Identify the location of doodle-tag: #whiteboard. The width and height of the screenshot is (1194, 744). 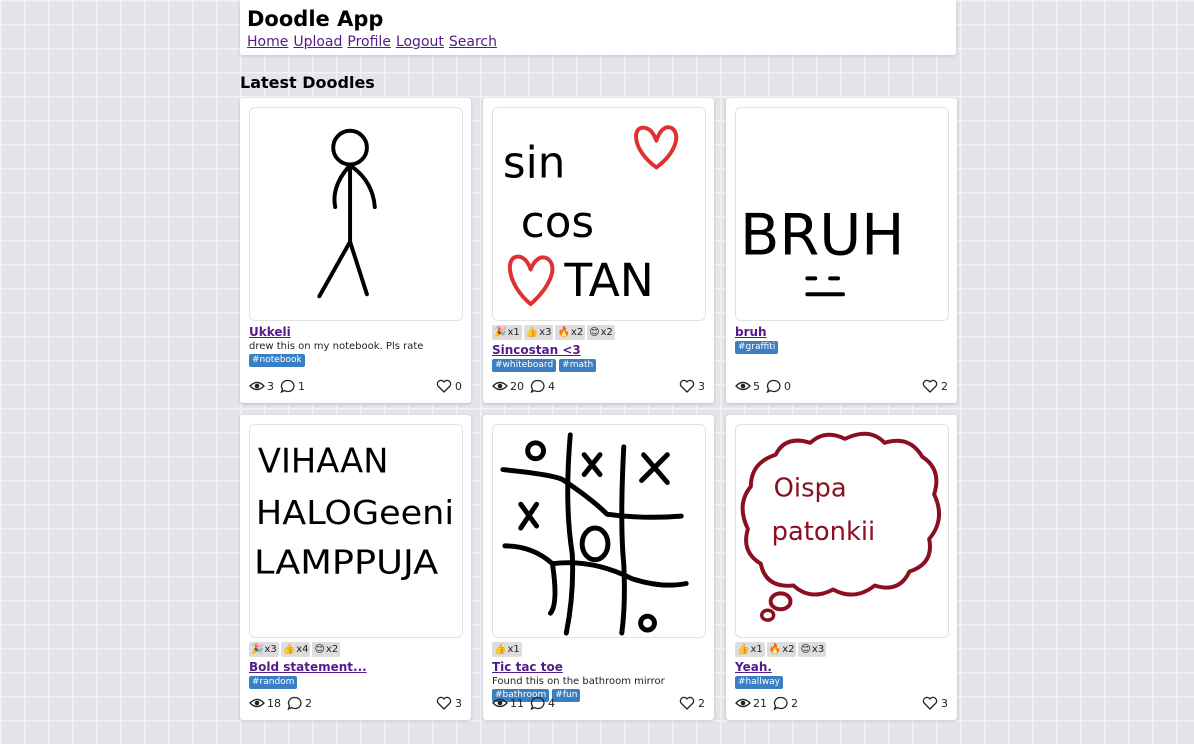
(524, 365).